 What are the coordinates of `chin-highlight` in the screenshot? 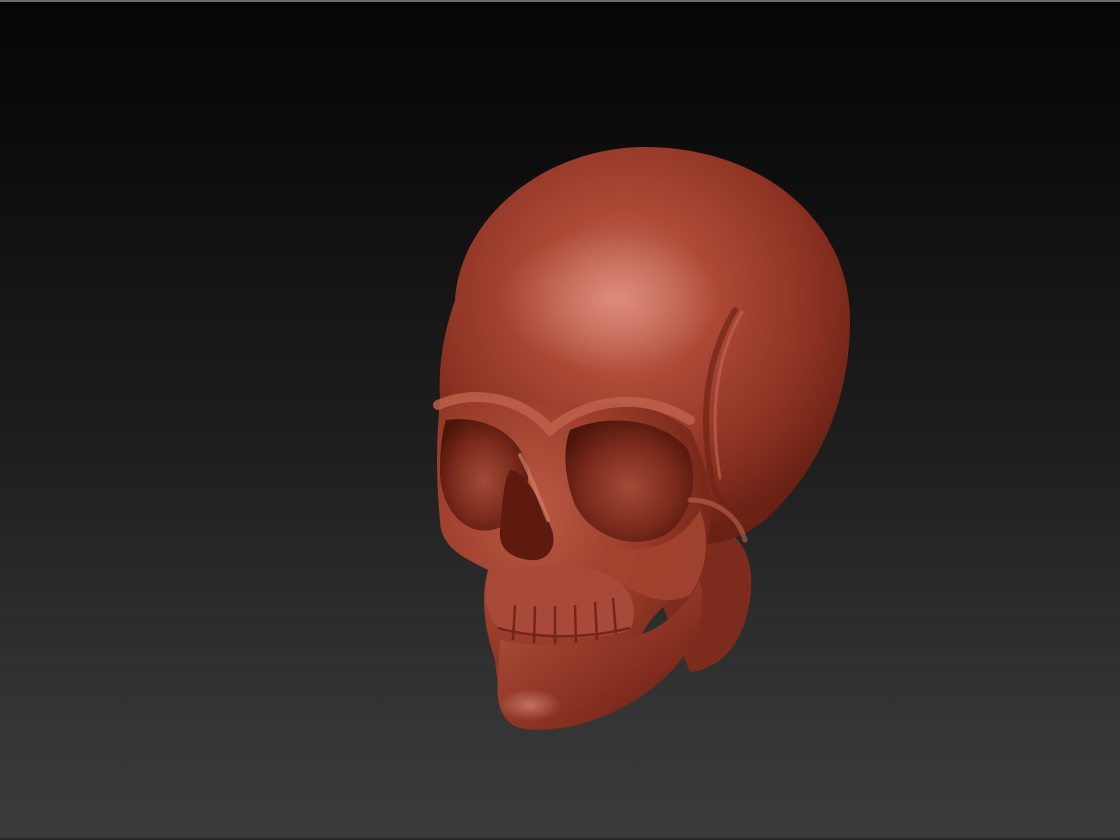 It's located at (530, 705).